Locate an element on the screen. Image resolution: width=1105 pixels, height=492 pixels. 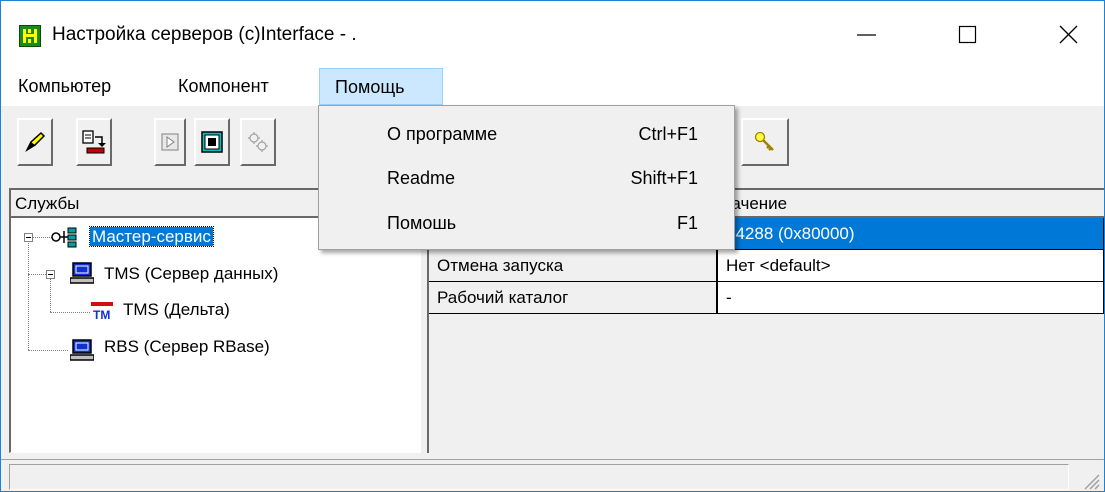
stop-icon is located at coordinates (212, 142).